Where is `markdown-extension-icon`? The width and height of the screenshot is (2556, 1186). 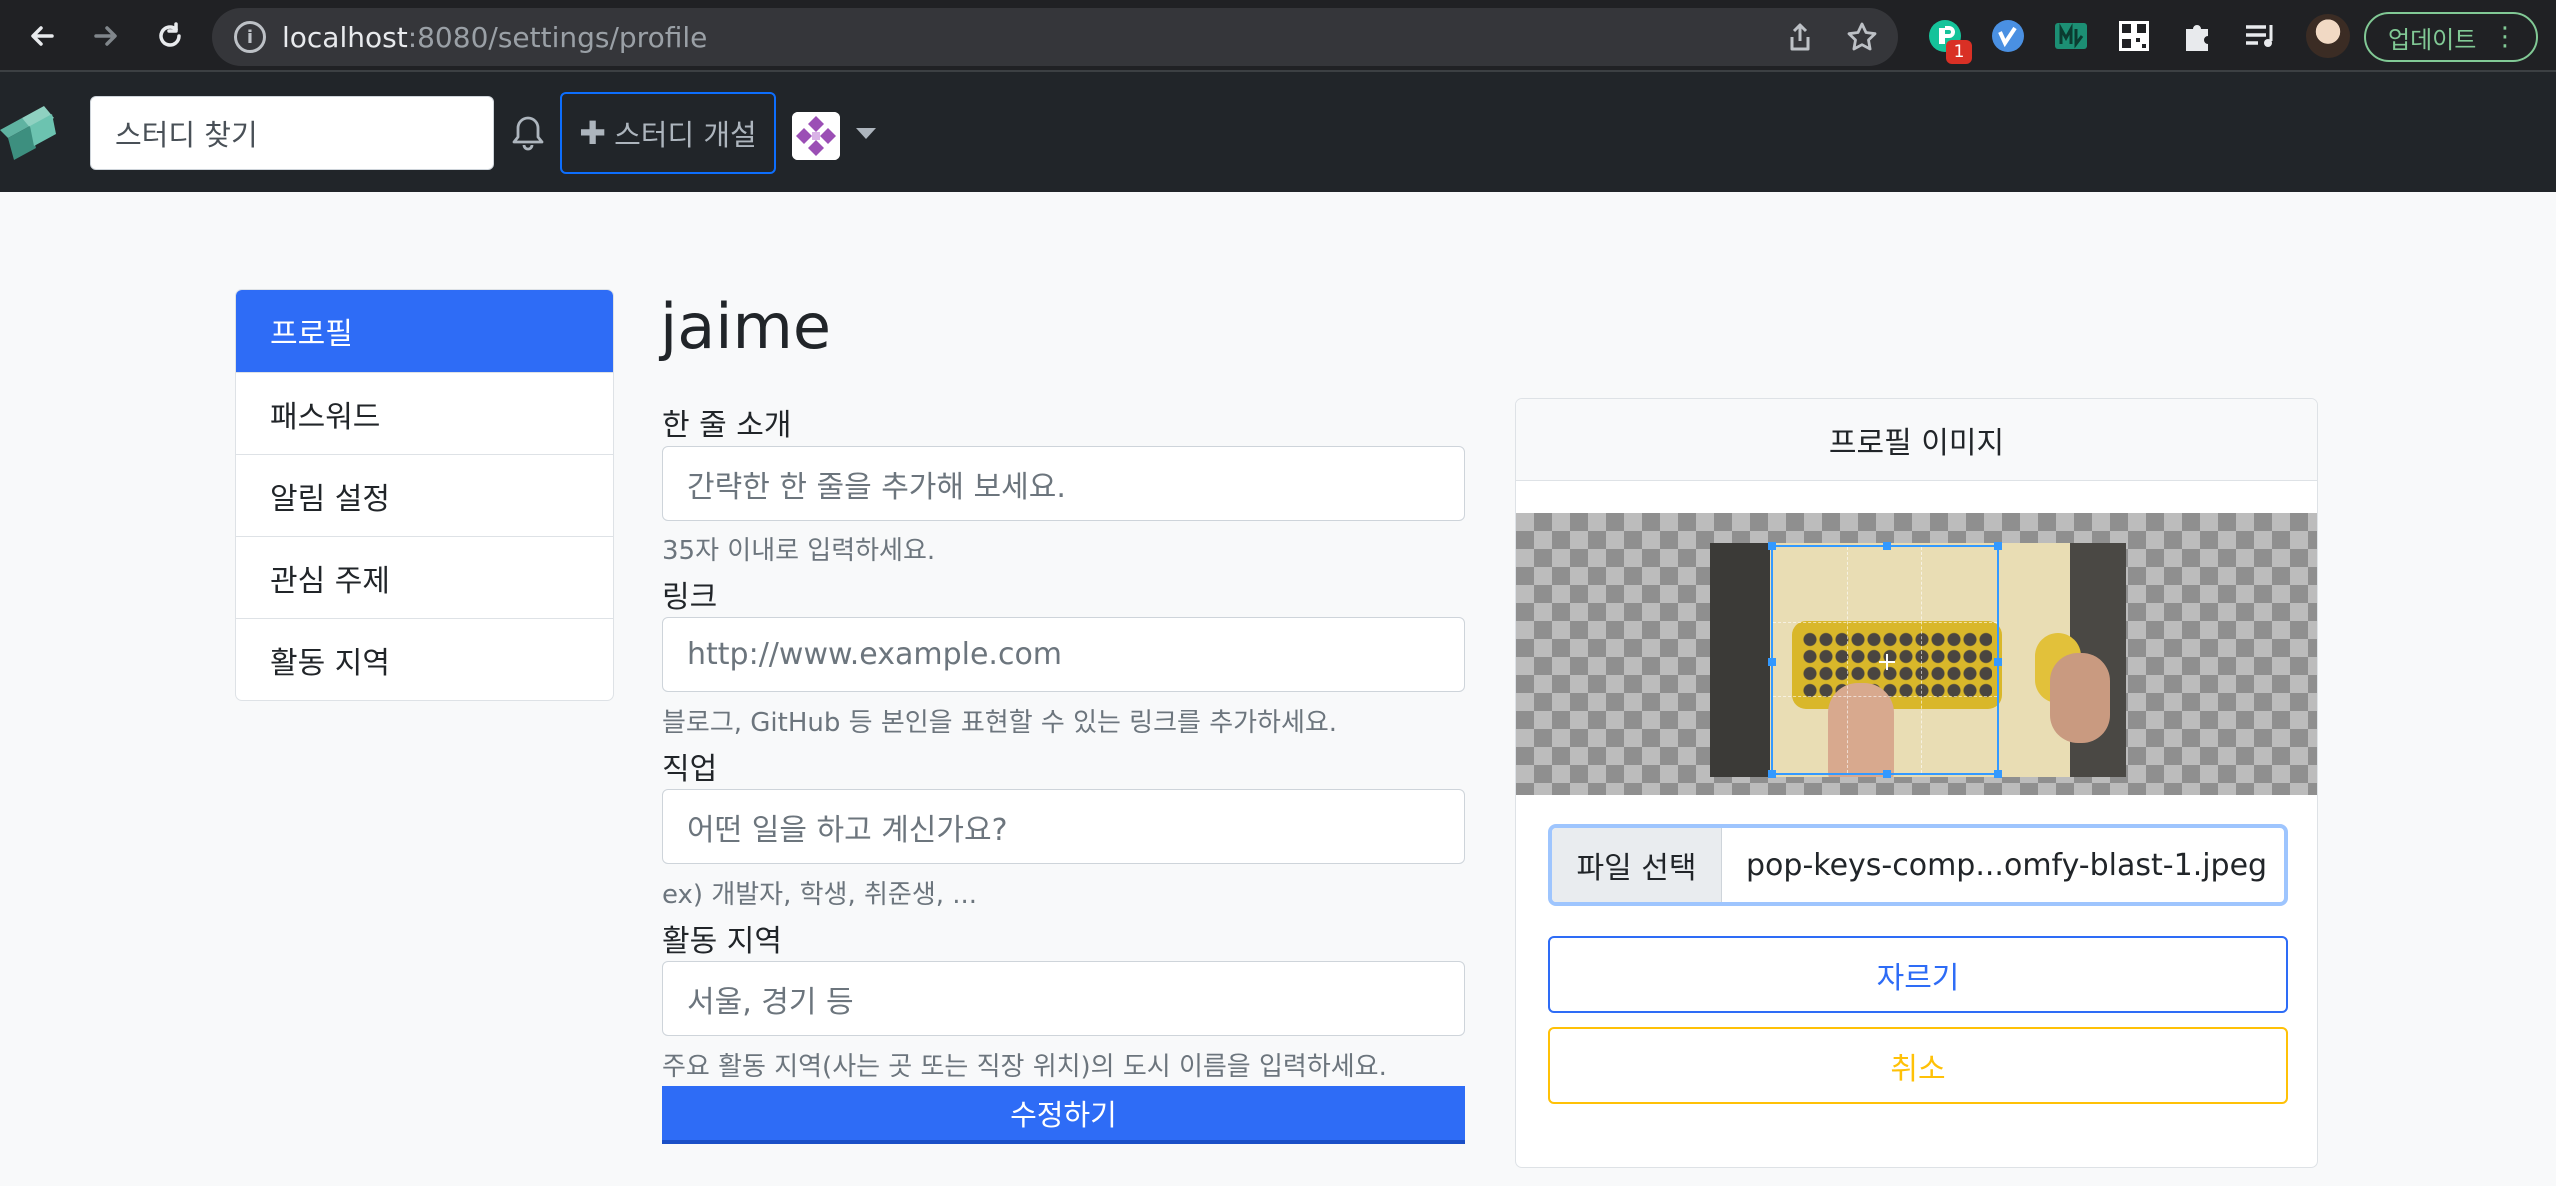
markdown-extension-icon is located at coordinates (2071, 36).